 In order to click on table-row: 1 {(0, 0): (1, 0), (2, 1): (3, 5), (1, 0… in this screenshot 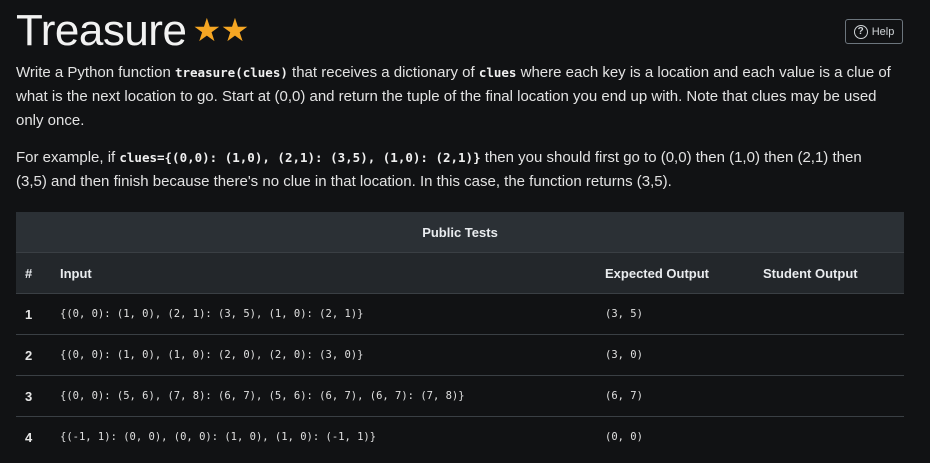, I will do `click(460, 313)`.